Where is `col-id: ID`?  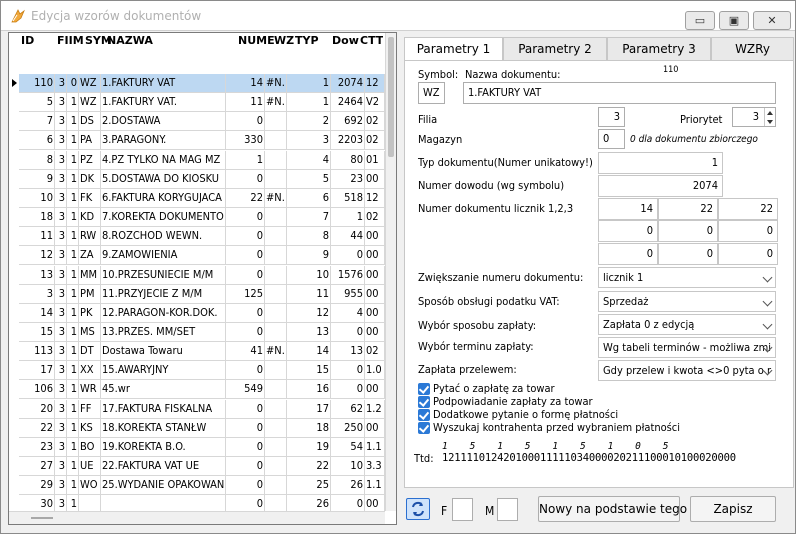 col-id: ID is located at coordinates (27, 40).